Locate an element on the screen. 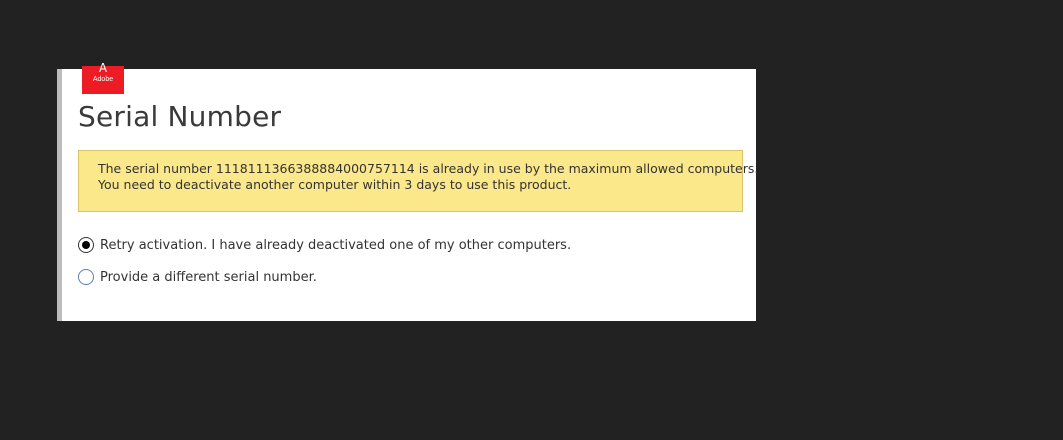 This screenshot has width=1063, height=440. adobe-logo-icon: A is located at coordinates (103, 68).